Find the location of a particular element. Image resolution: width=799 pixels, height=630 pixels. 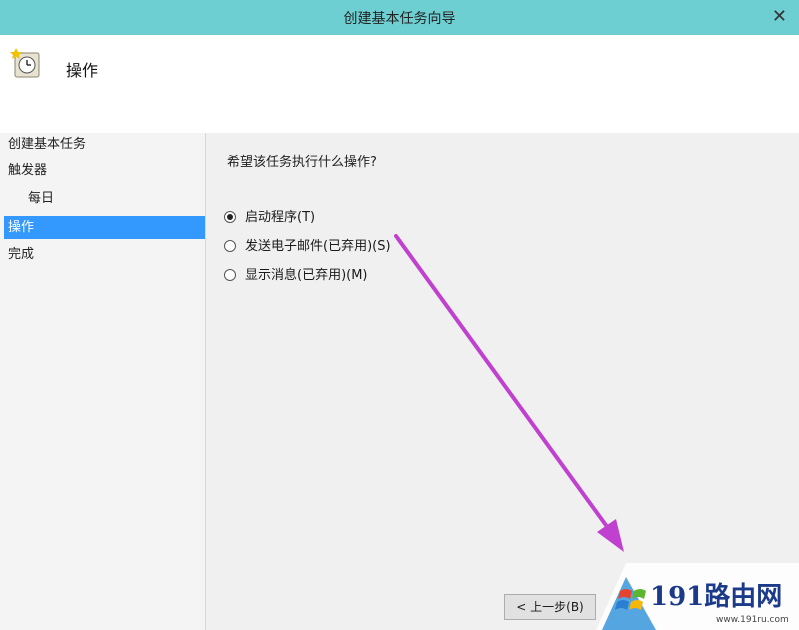

radio-button-checked is located at coordinates (230, 217).